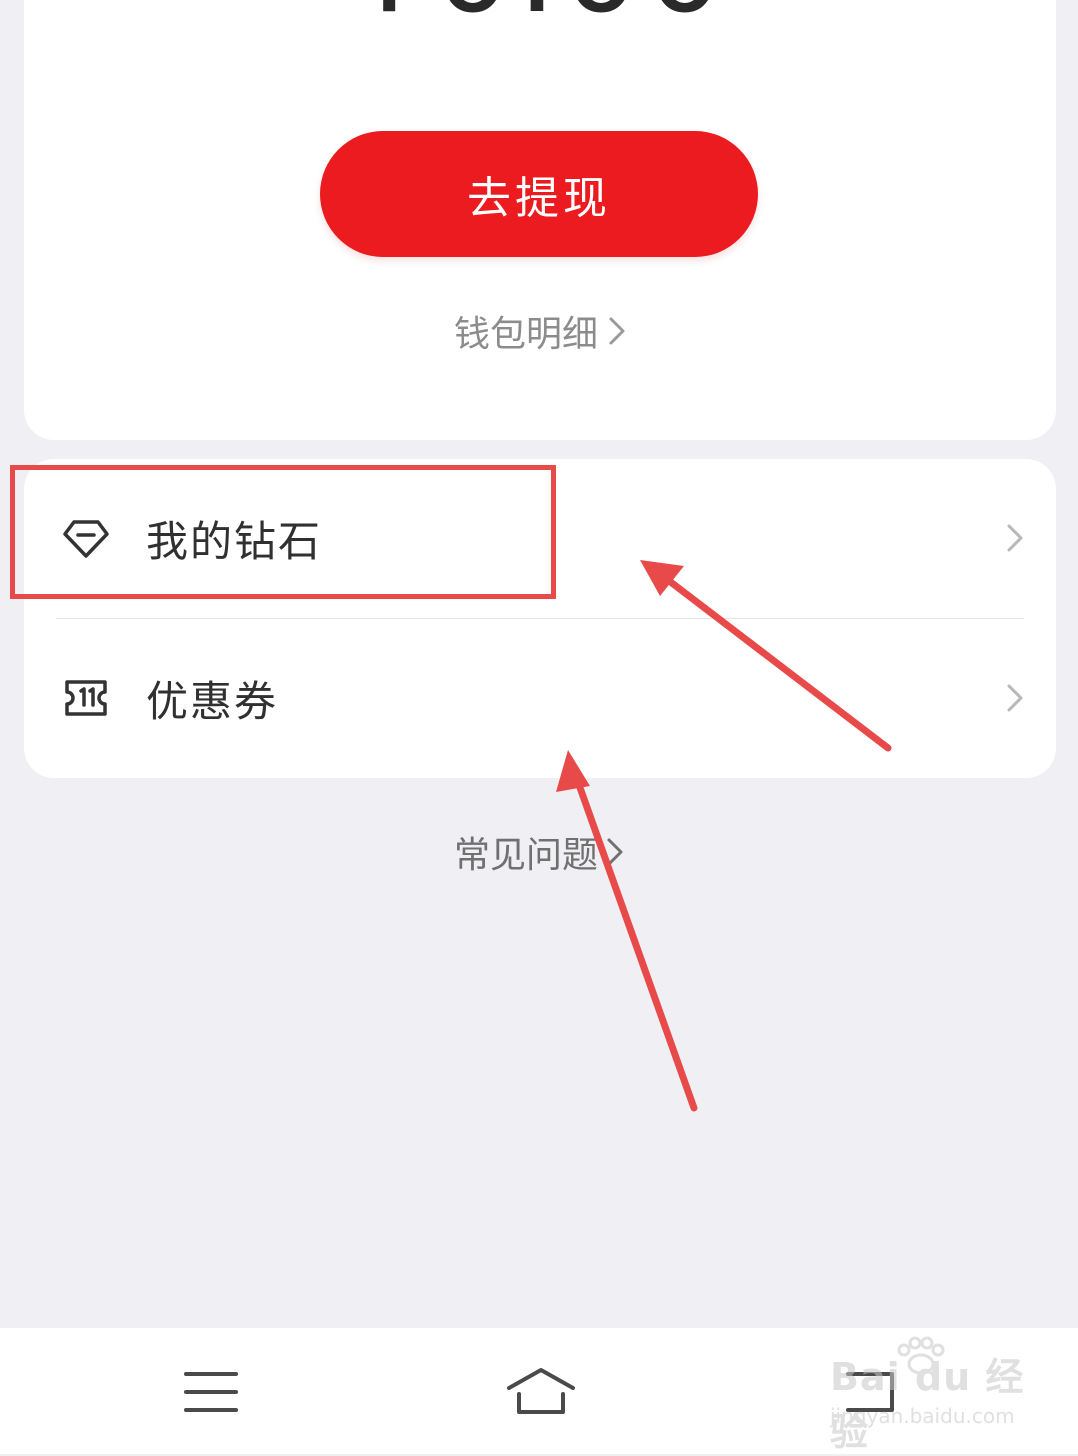 Image resolution: width=1078 pixels, height=1456 pixels. Describe the element at coordinates (525, 334) in the screenshot. I see `wallet-detail-label: 钱包明细` at that location.